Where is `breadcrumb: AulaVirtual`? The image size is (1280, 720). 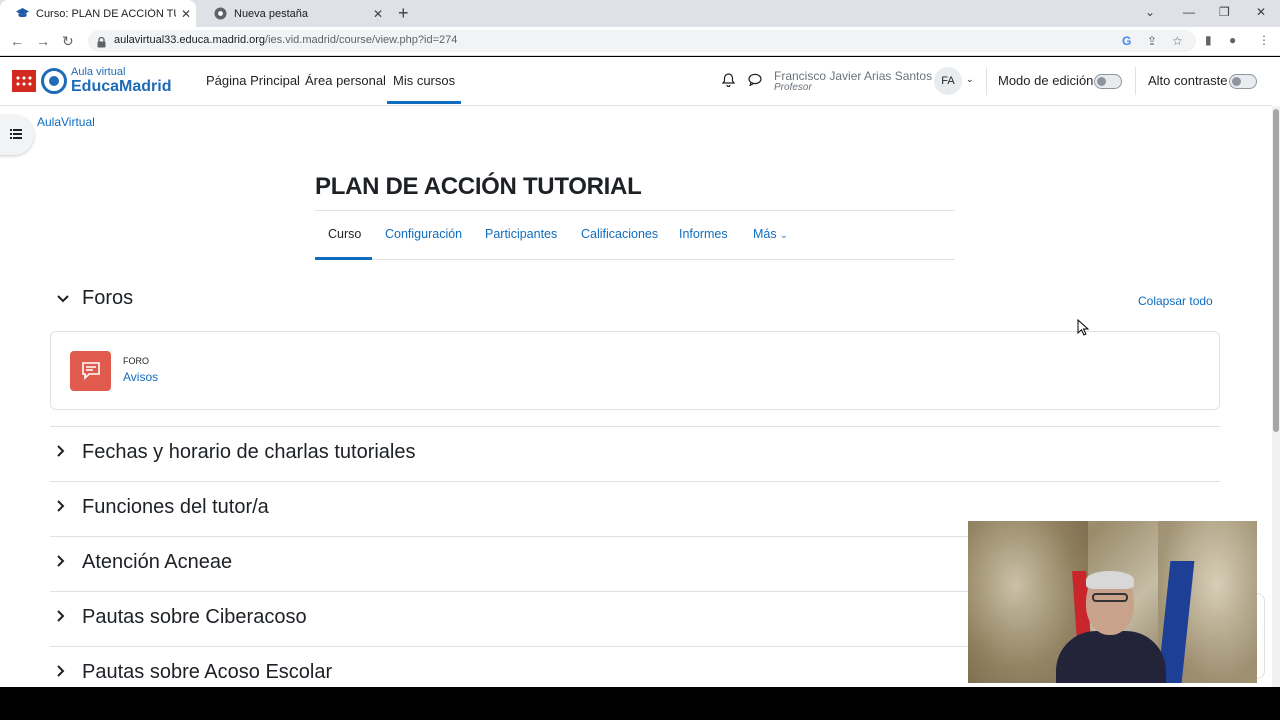
breadcrumb: AulaVirtual is located at coordinates (66, 122).